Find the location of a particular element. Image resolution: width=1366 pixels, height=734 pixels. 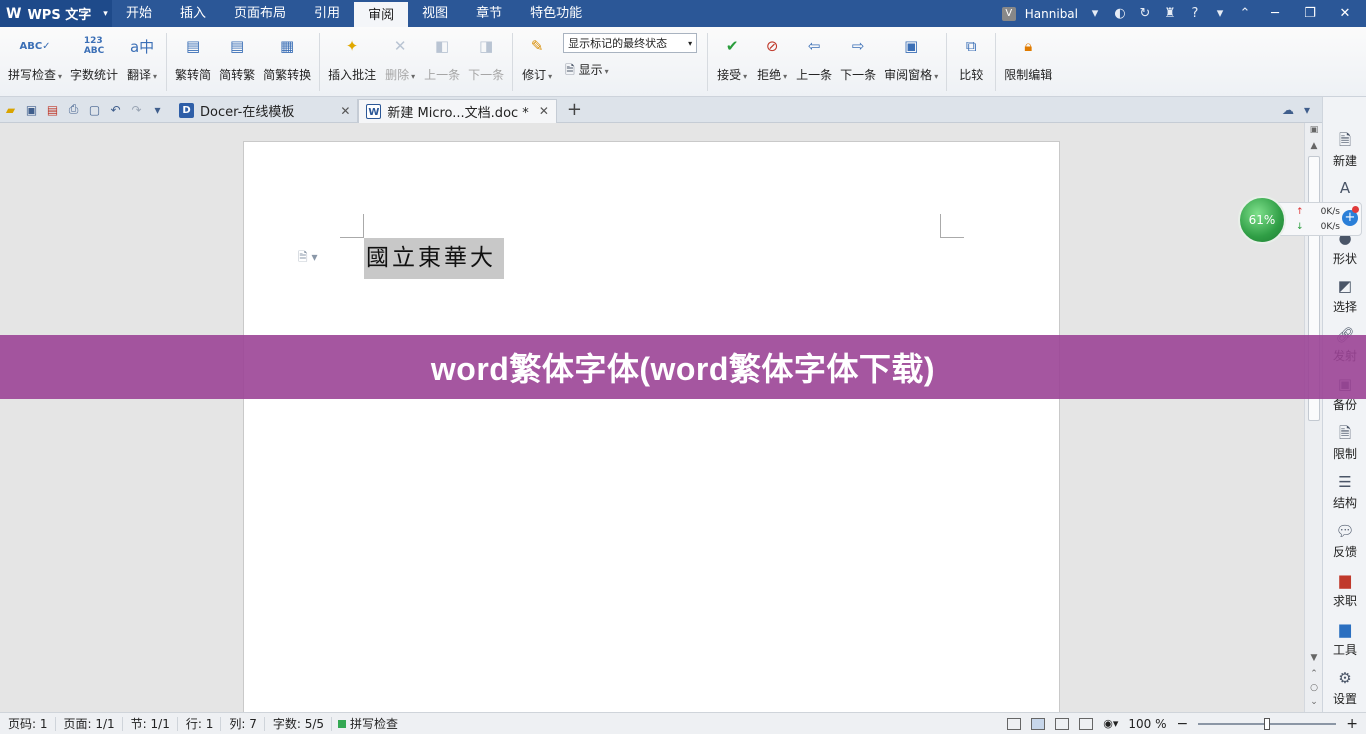

undo-icon: ↶ is located at coordinates (115, 110).